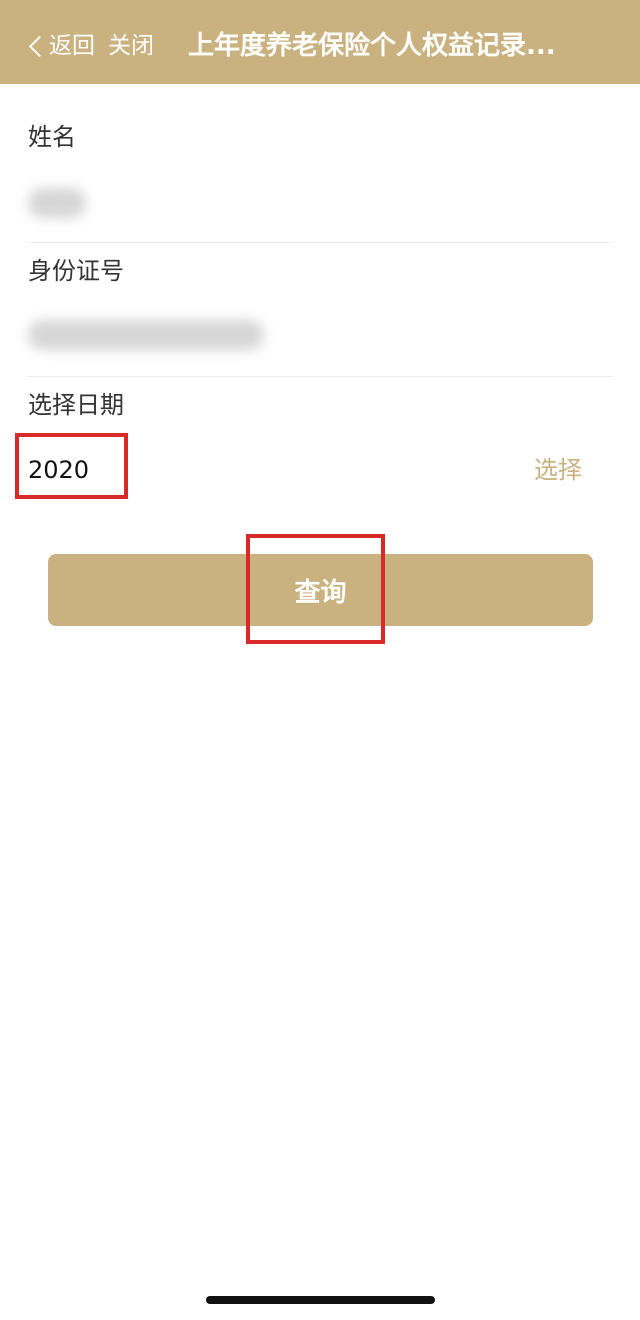  Describe the element at coordinates (52, 137) in the screenshot. I see `name-label: 姓名` at that location.